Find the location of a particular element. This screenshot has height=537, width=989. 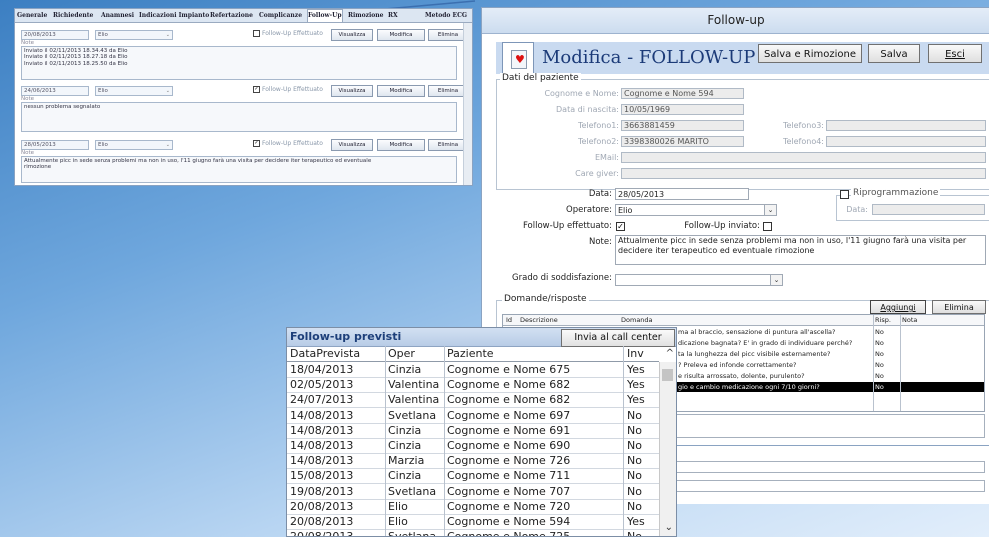

tab-generale: Generale is located at coordinates (32, 15).